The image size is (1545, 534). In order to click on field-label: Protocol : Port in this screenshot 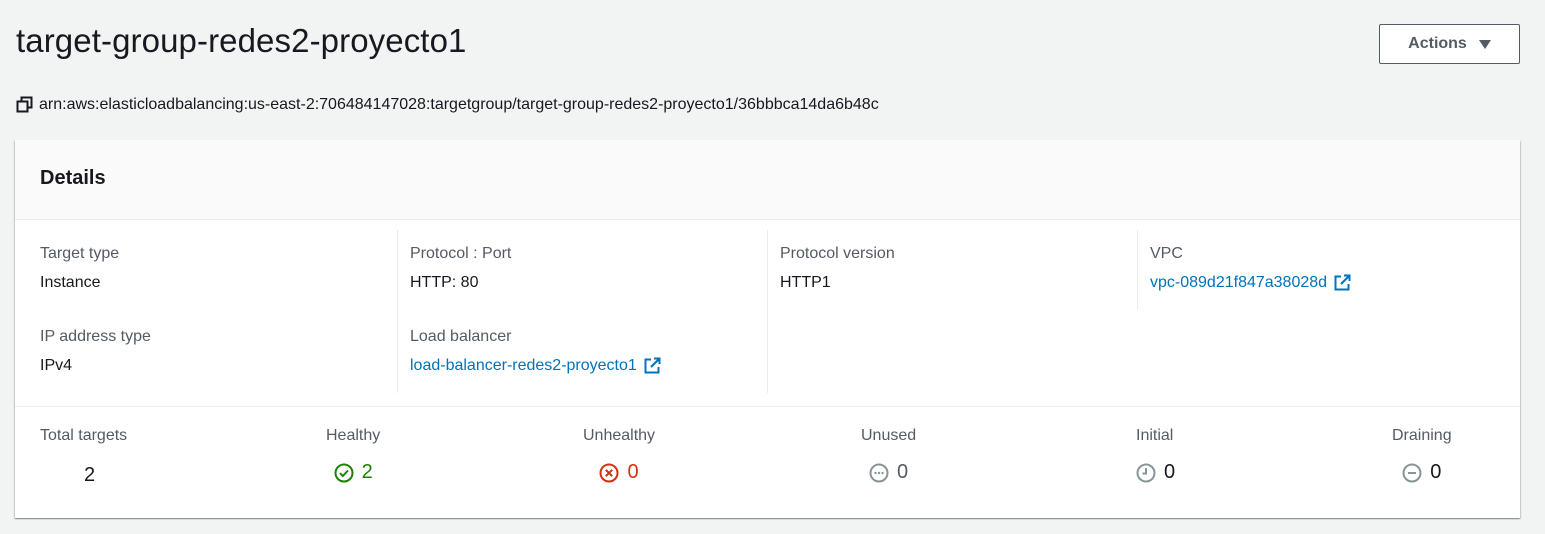, I will do `click(461, 253)`.